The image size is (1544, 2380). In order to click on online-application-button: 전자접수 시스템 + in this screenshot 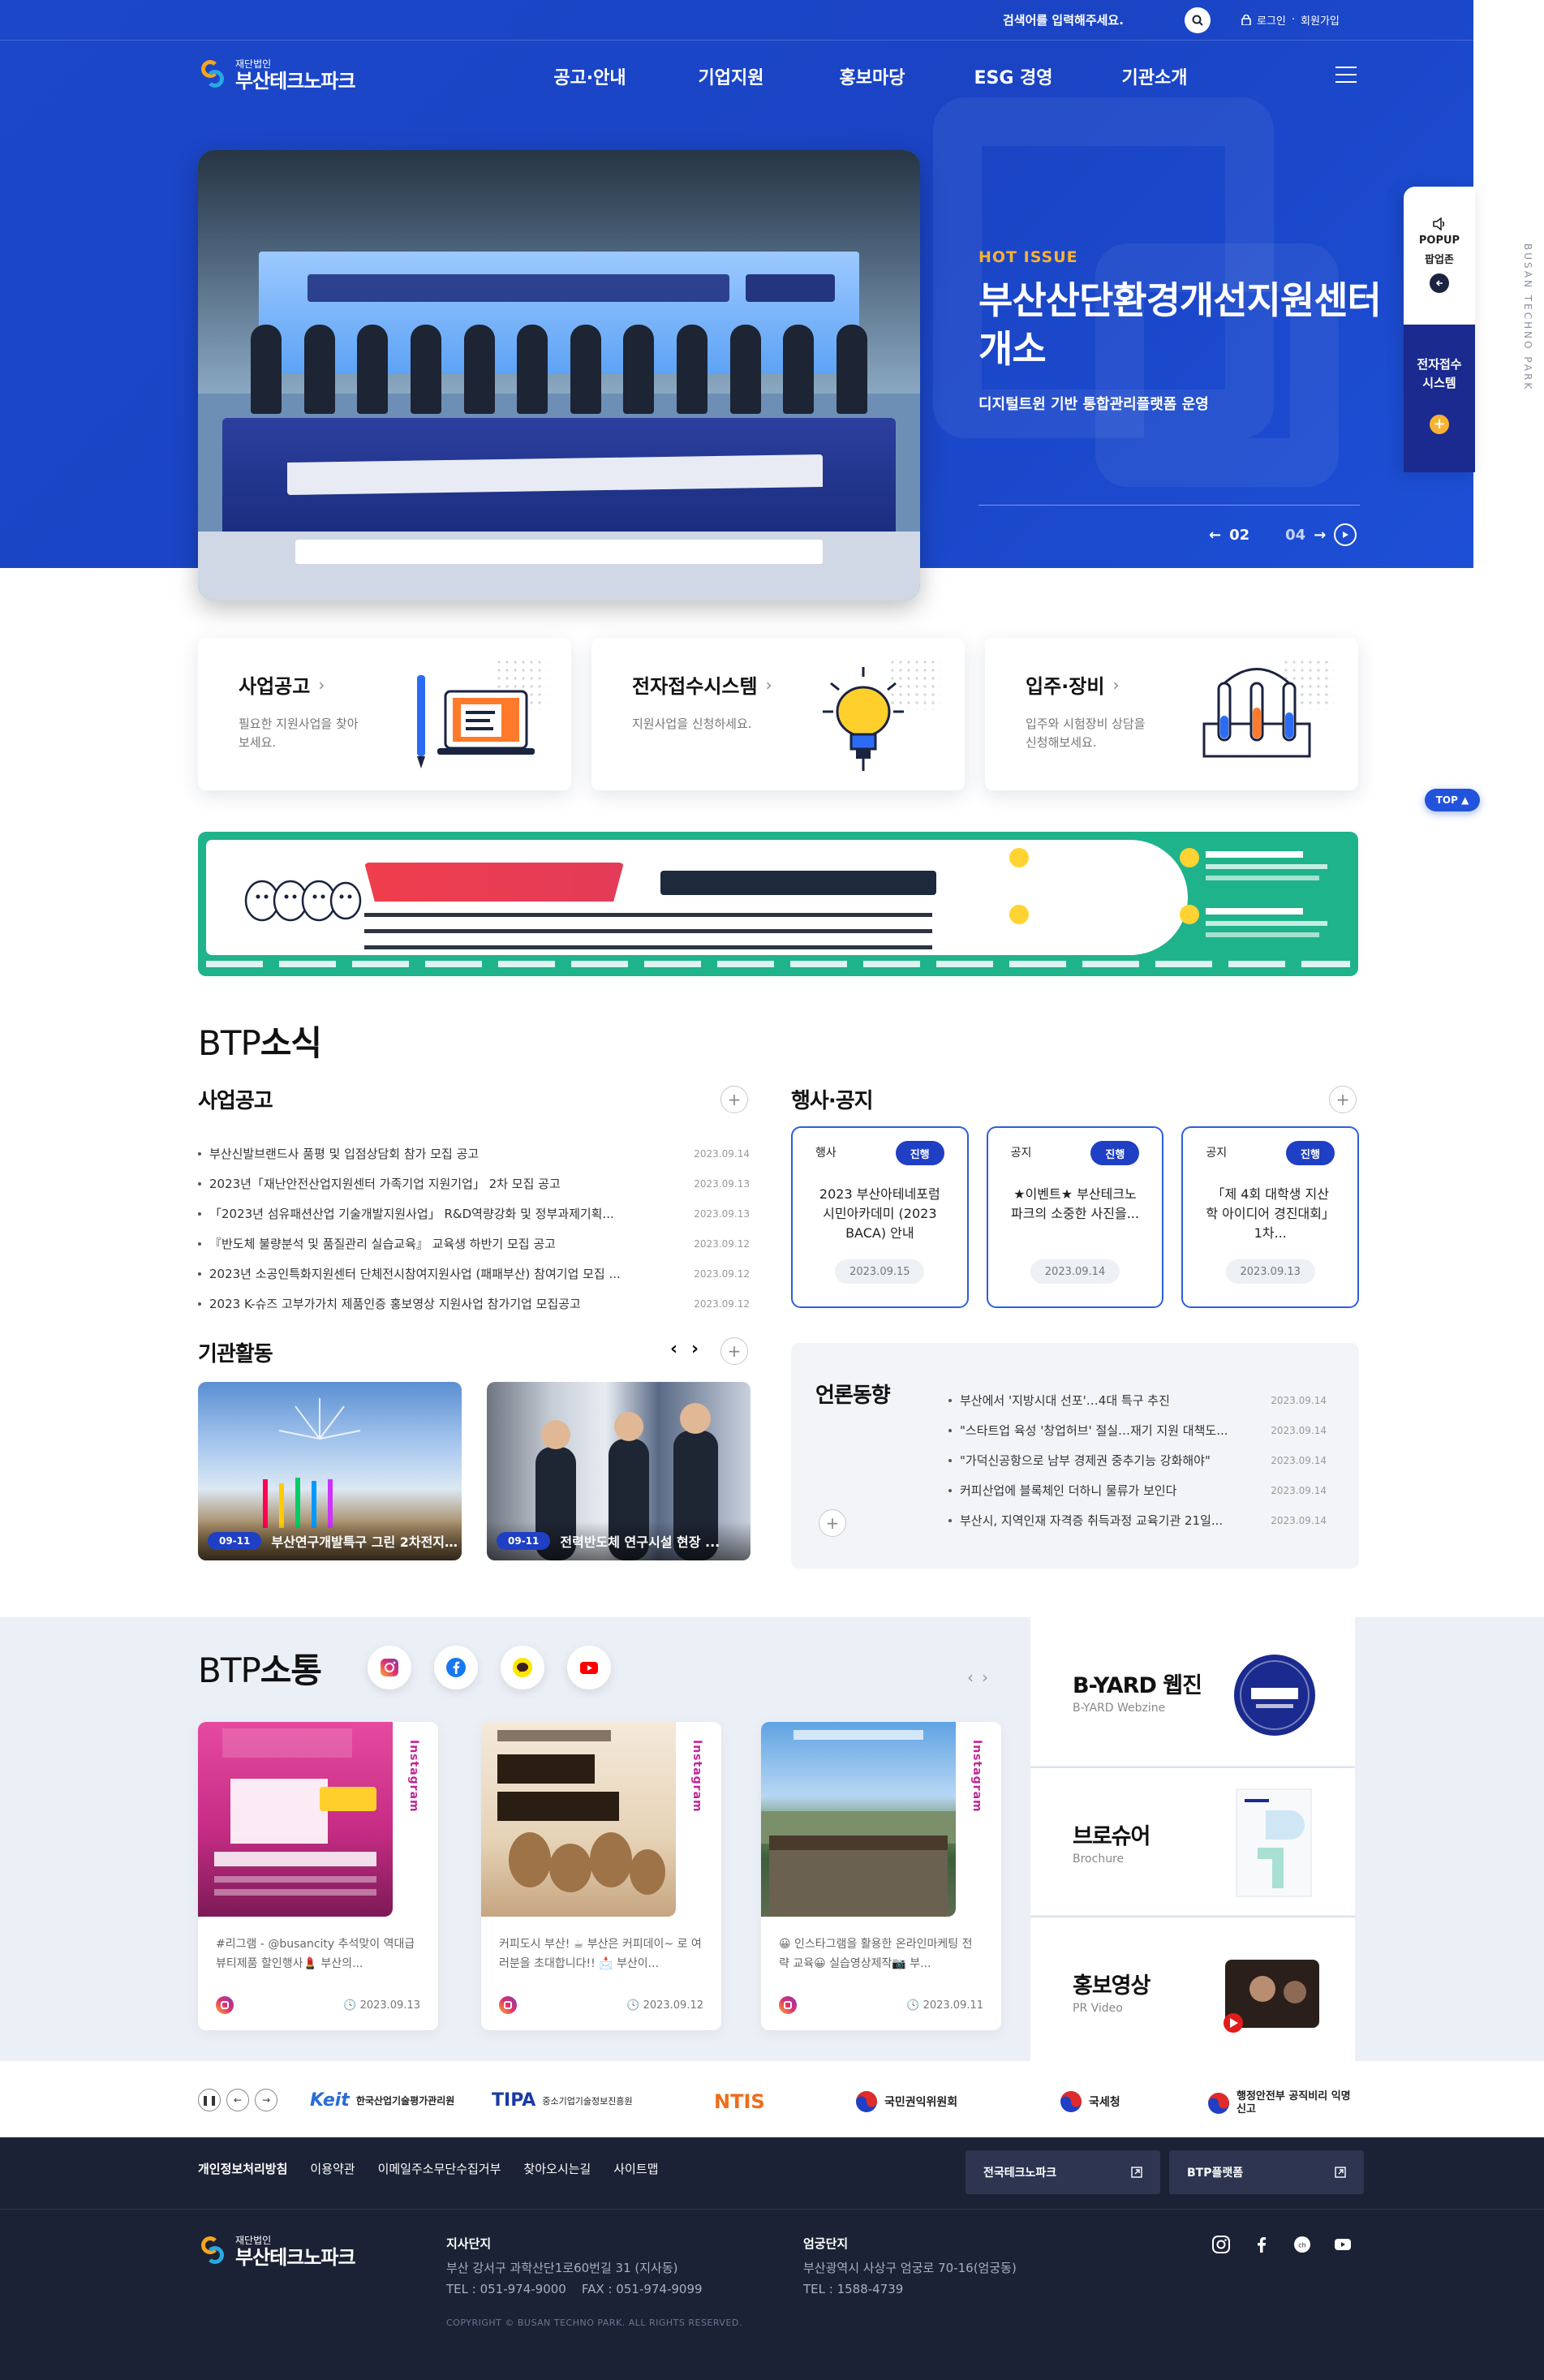, I will do `click(1439, 398)`.